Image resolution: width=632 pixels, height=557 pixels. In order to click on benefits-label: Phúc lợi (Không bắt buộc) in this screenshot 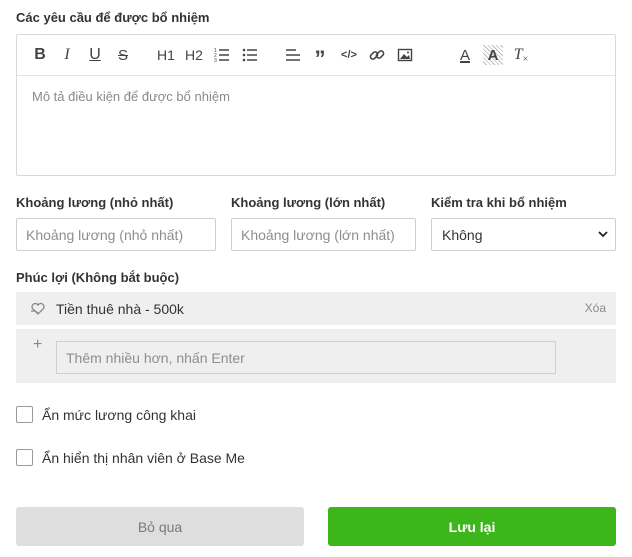, I will do `click(98, 277)`.